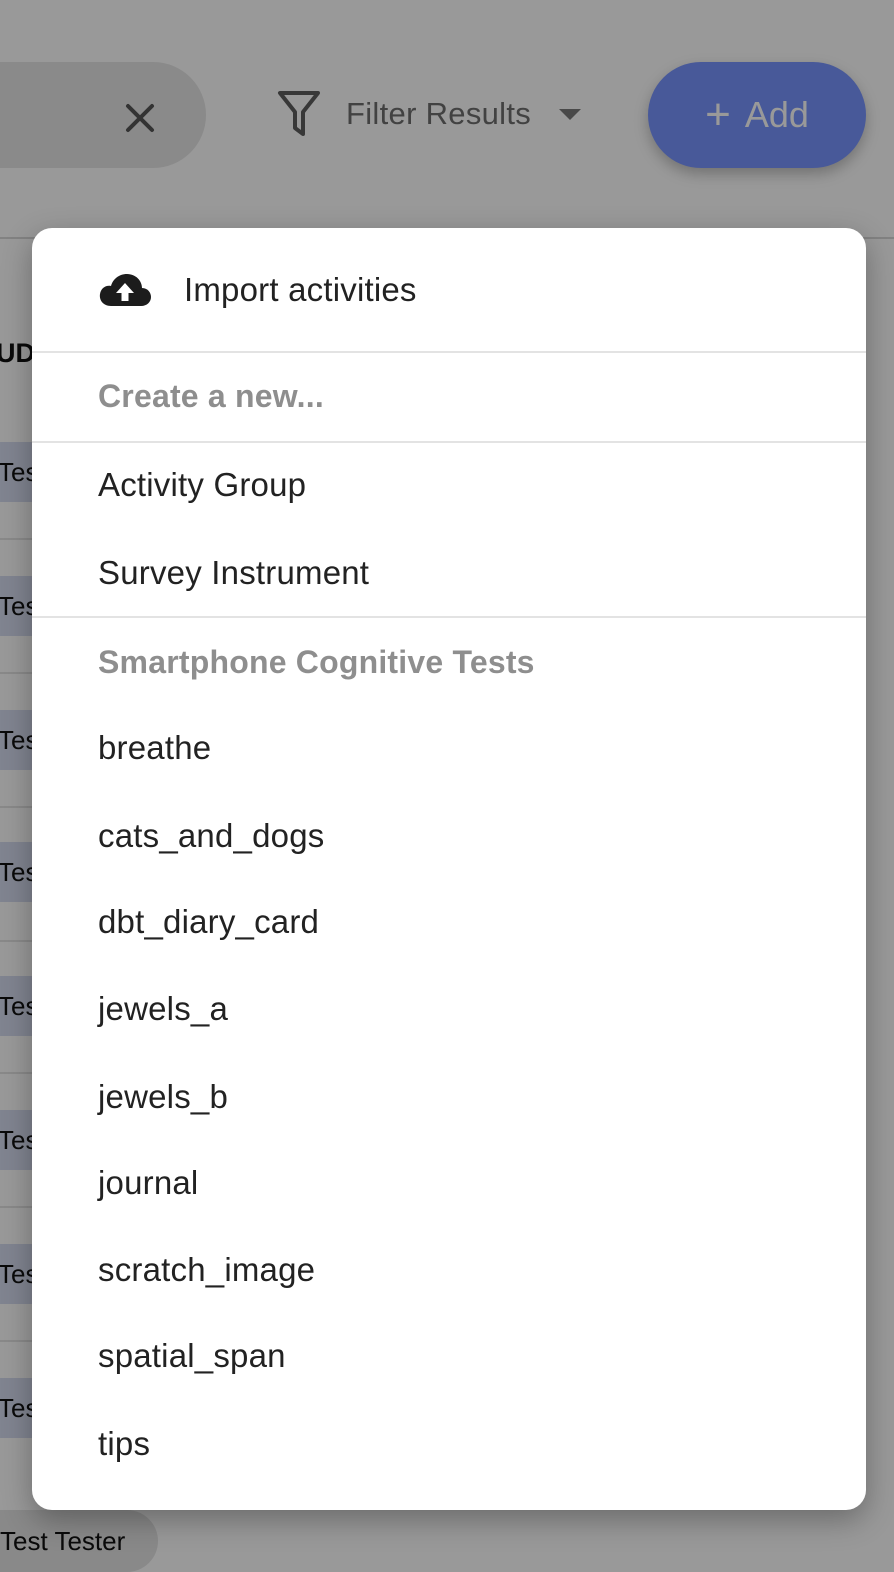  I want to click on menu-item-tips: tips, so click(124, 1444).